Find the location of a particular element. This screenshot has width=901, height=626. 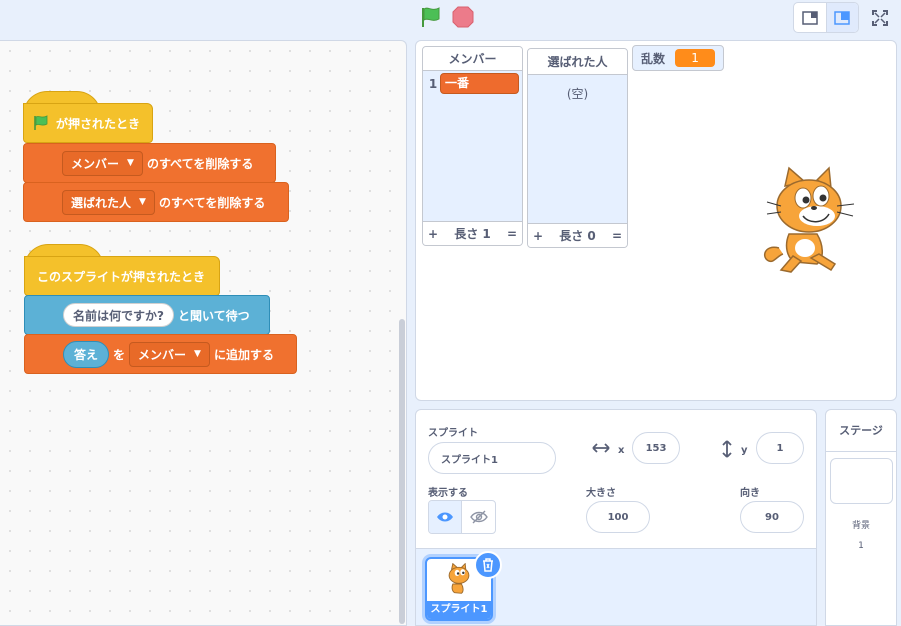

list-title: メンバー is located at coordinates (472, 59).